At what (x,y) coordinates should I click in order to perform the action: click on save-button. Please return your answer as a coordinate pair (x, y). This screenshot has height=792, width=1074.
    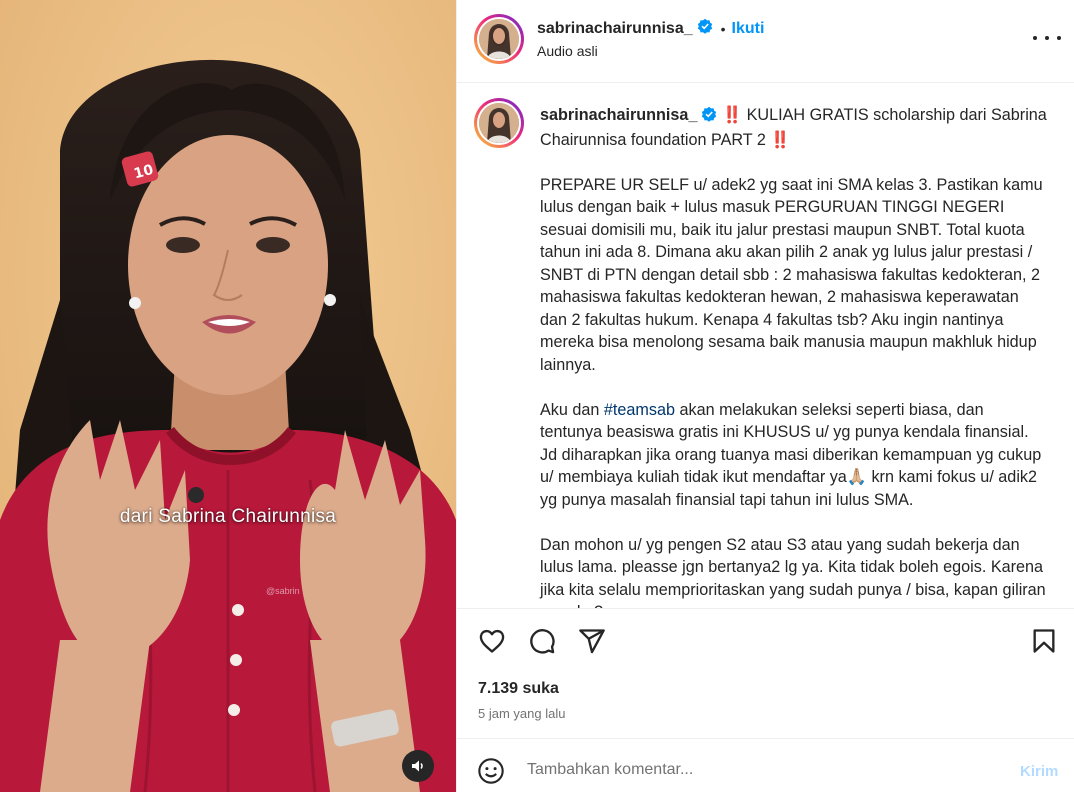
    Looking at the image, I should click on (1044, 641).